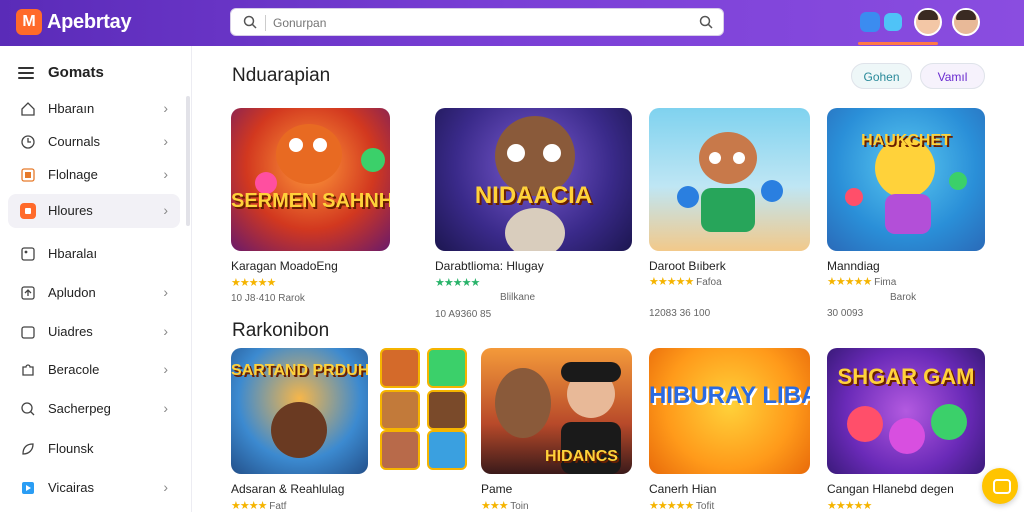 The height and width of the screenshot is (512, 1024). What do you see at coordinates (28, 370) in the screenshot?
I see `puzzle-icon` at bounding box center [28, 370].